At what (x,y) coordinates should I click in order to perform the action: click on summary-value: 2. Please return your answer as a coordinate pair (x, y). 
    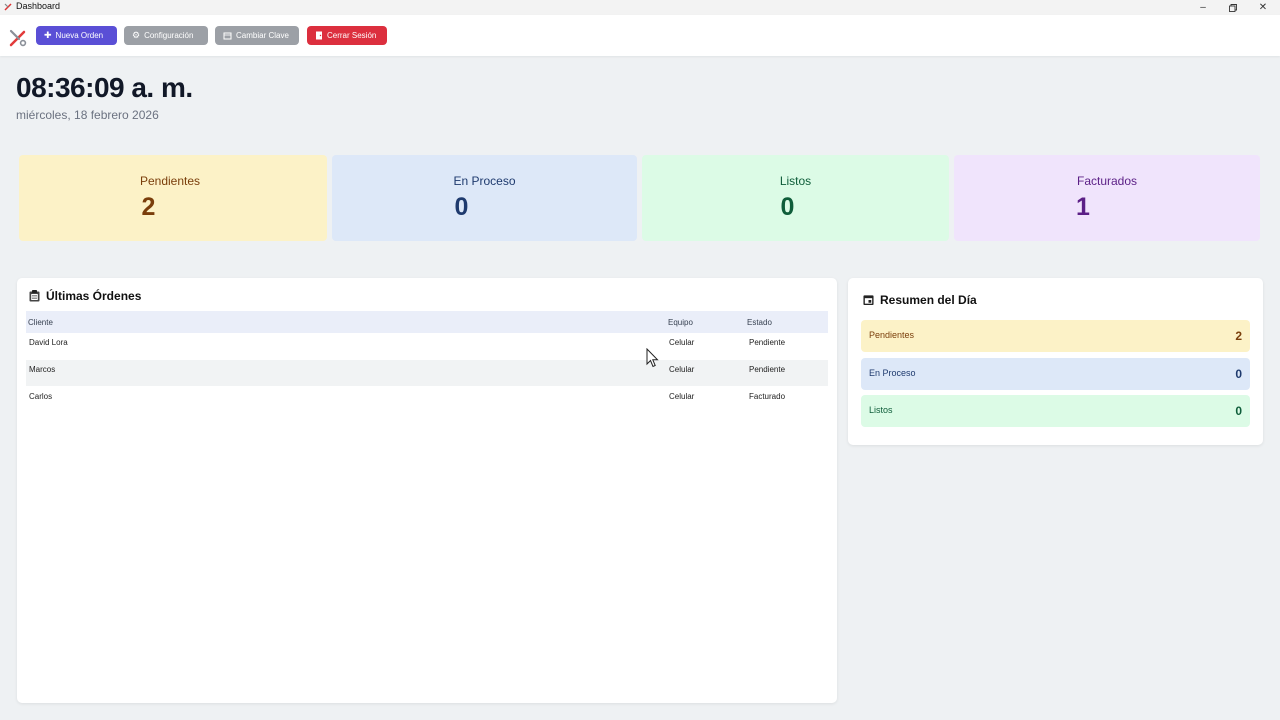
    Looking at the image, I should click on (1238, 336).